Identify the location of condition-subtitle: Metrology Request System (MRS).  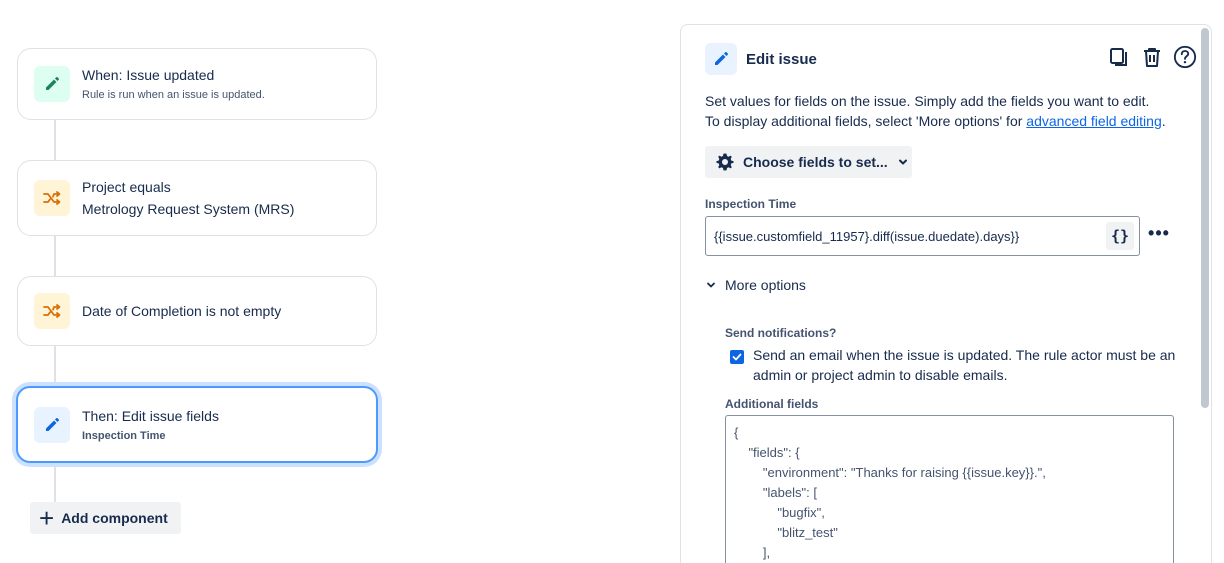
(188, 209).